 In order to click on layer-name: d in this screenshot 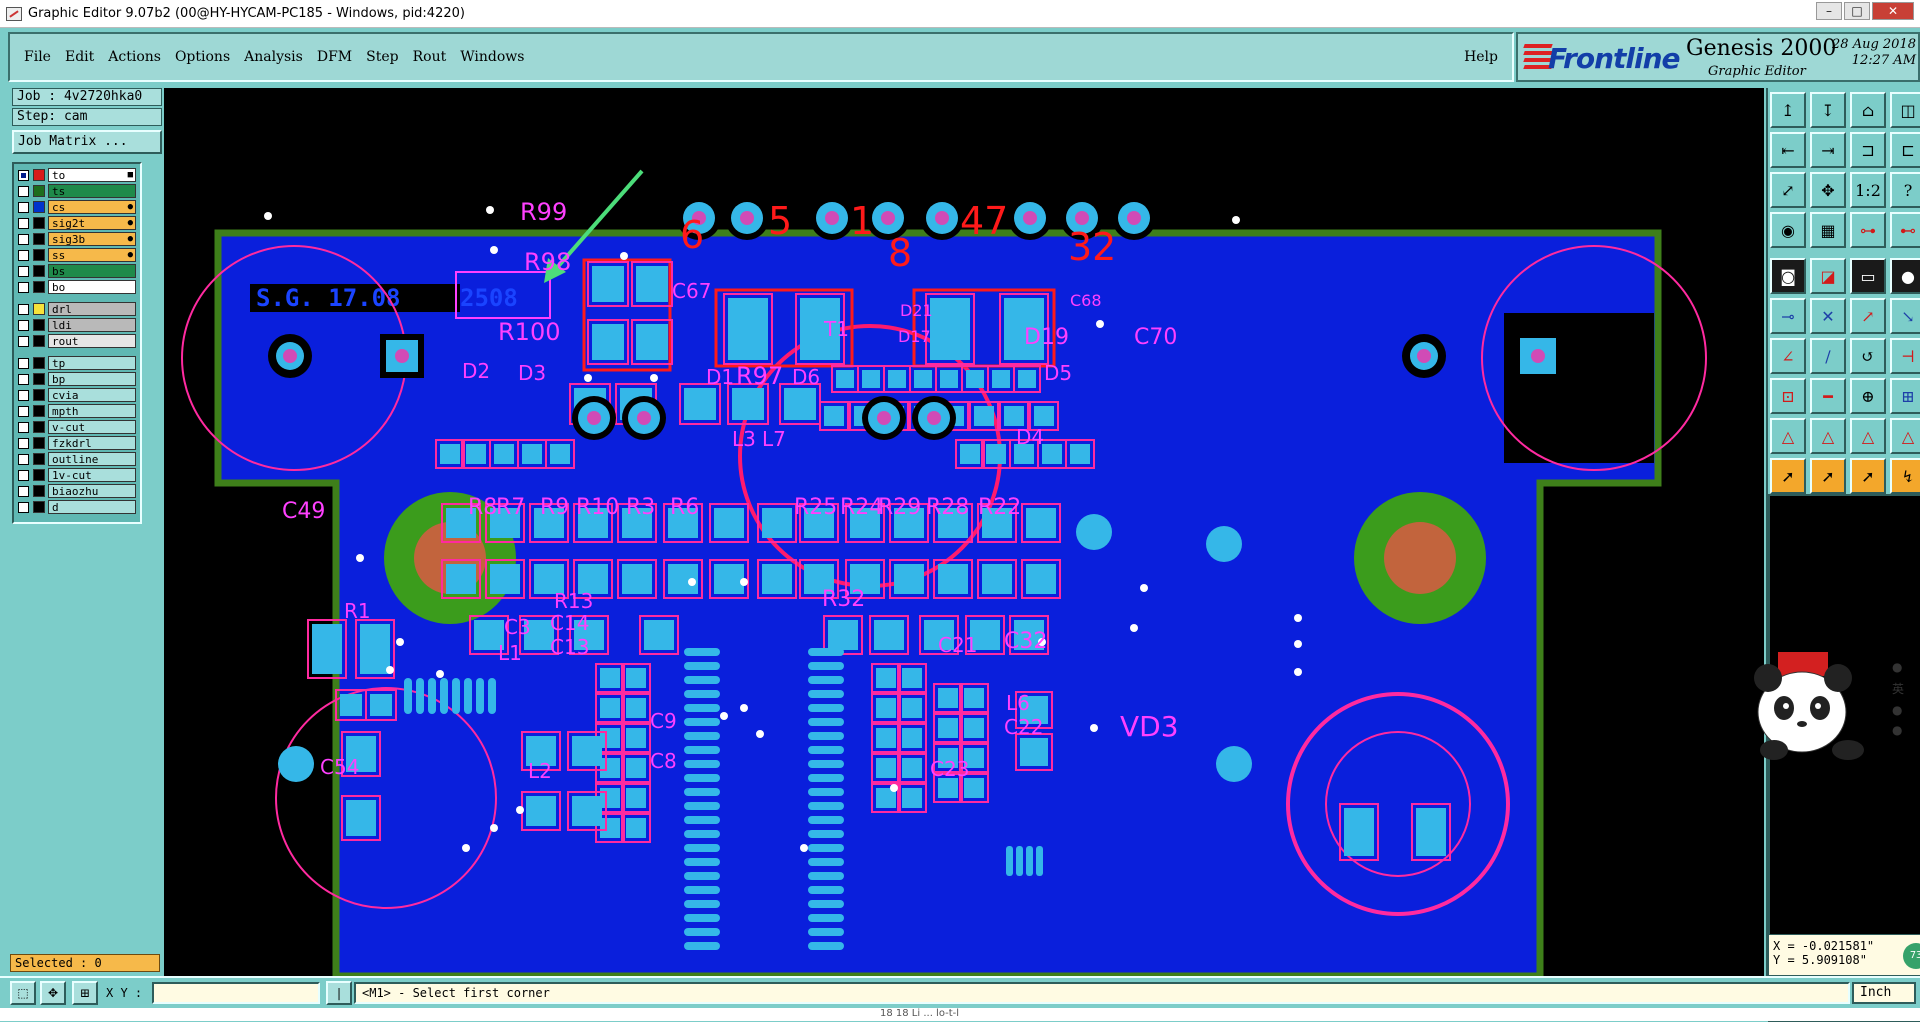, I will do `click(92, 507)`.